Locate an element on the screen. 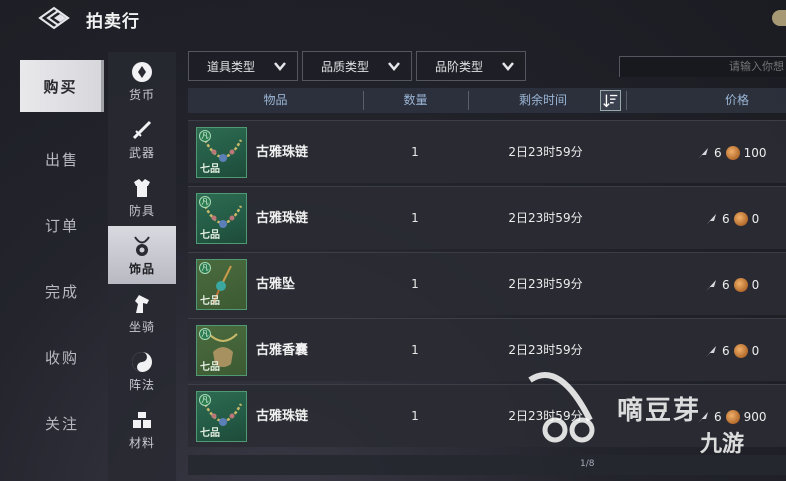 The width and height of the screenshot is (786, 481). main-menu: 购买 出售 订单 完成 收购 关注 is located at coordinates (62, 258).